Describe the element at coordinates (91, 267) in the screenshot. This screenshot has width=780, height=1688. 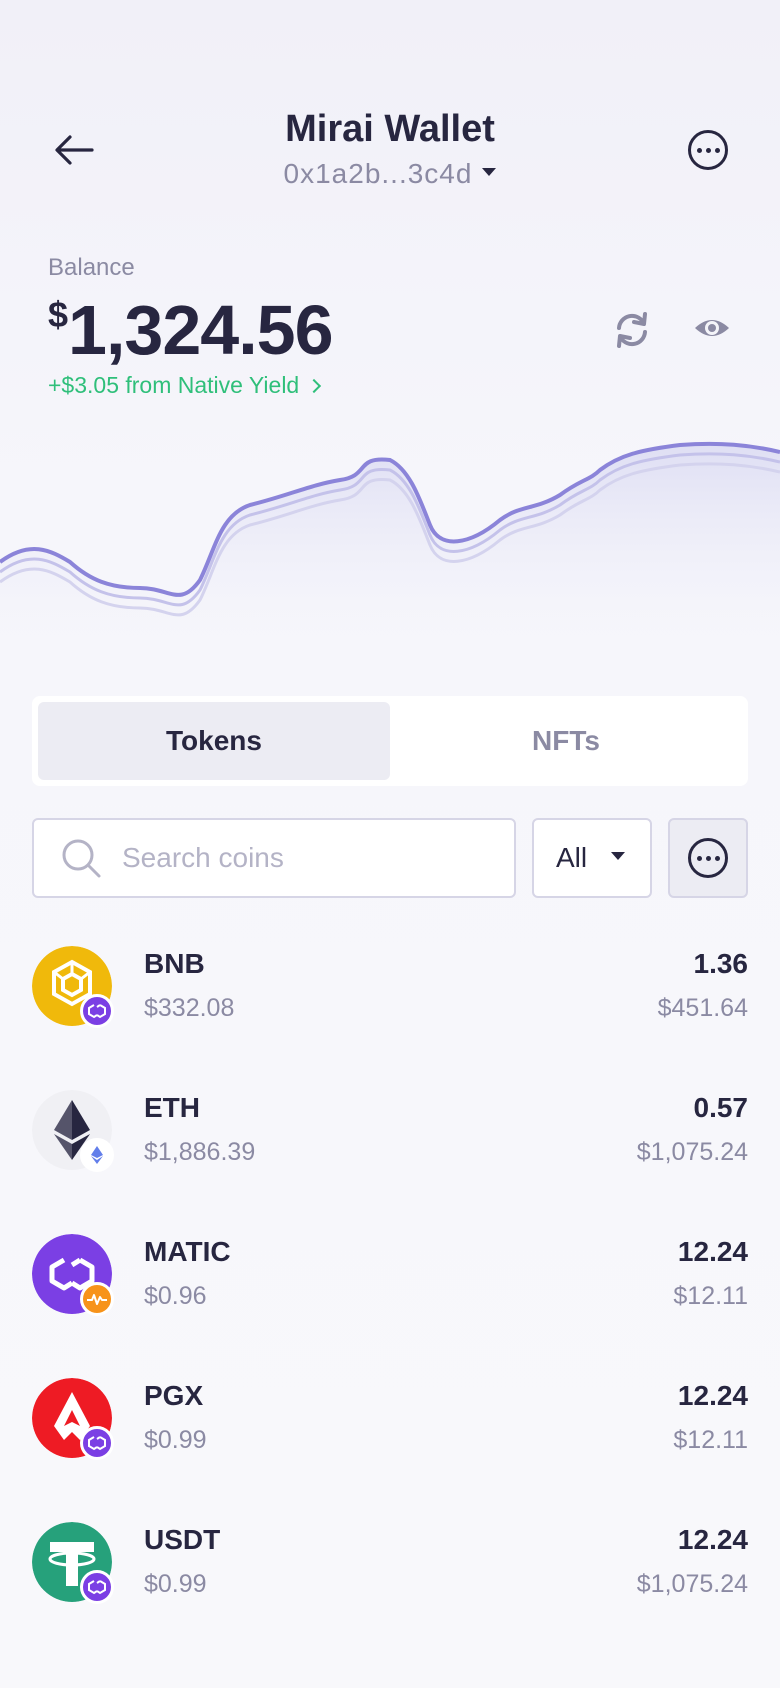
I see `balance-label: Balance` at that location.